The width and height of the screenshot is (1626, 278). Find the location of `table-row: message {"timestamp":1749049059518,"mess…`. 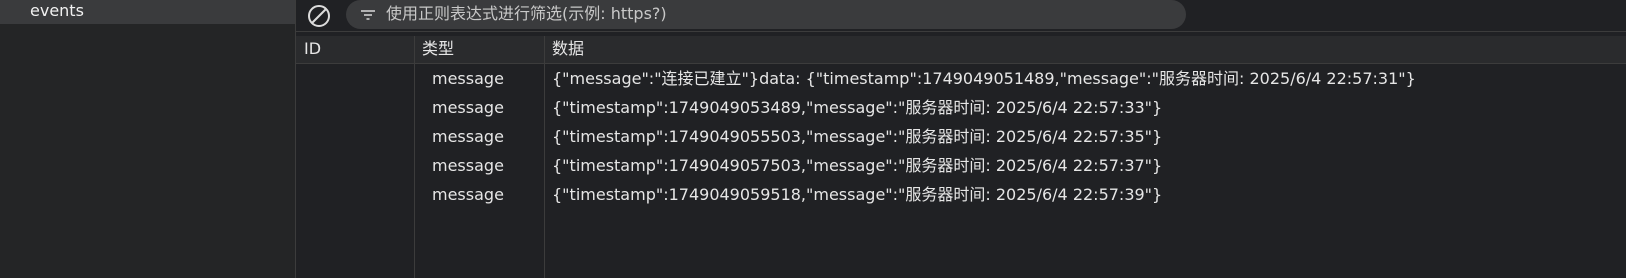

table-row: message {"timestamp":1749049059518,"mess… is located at coordinates (961, 194).